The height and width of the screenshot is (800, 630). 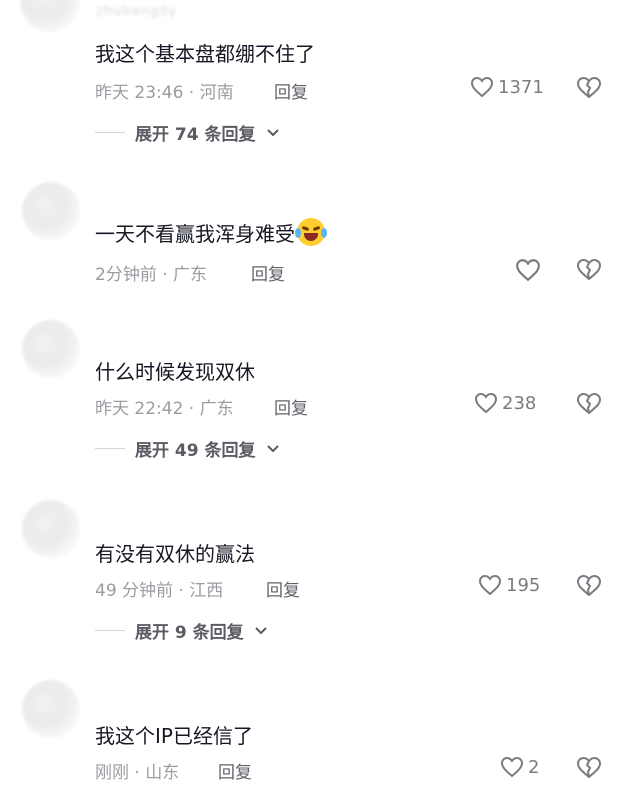 What do you see at coordinates (139, 409) in the screenshot?
I see `comment-time: 昨天 22:42` at bounding box center [139, 409].